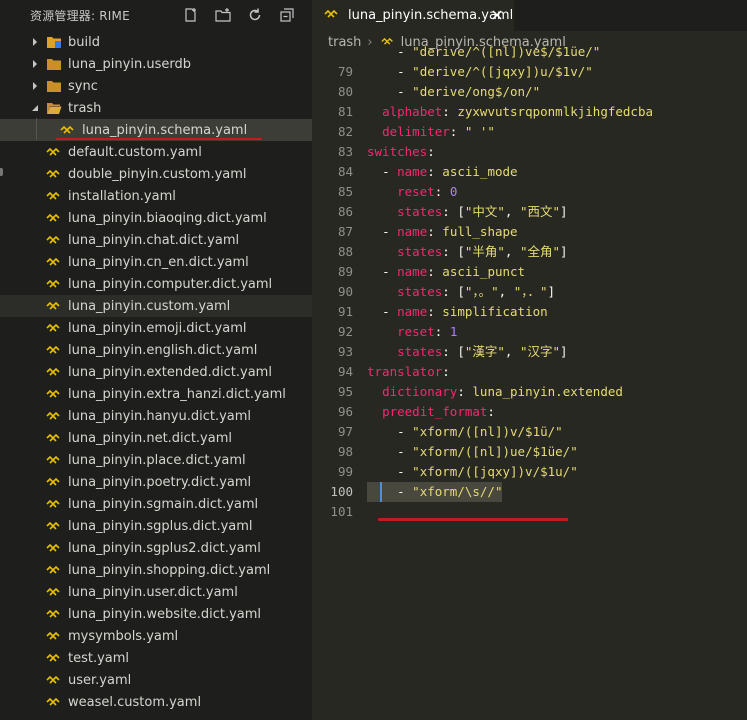  I want to click on code-line: 90 states: ["，。", "，．"], so click(529, 292).